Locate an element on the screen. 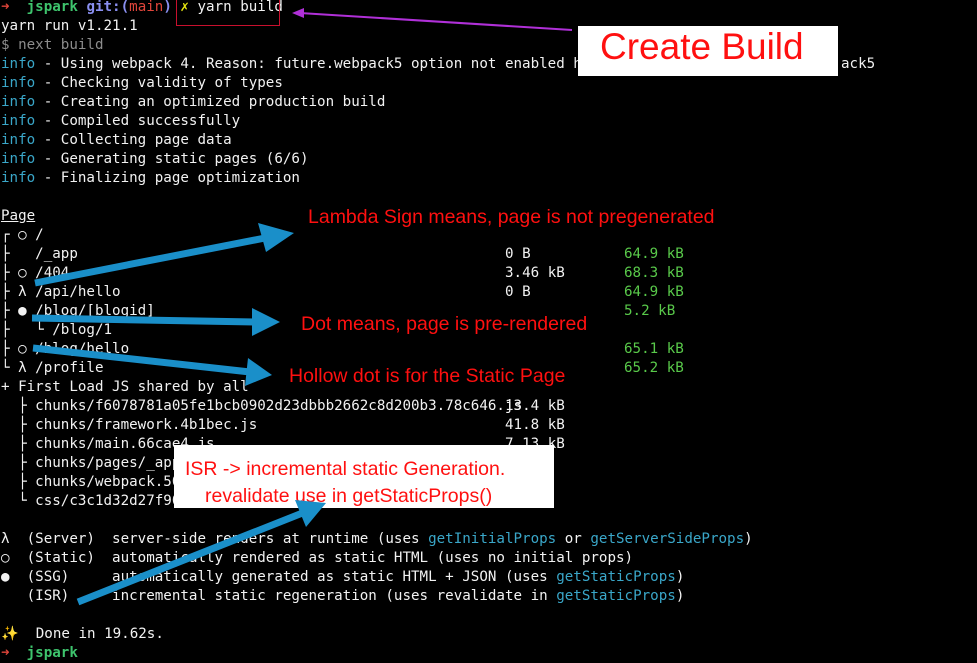 This screenshot has width=977, height=663. shared-js-header: + First Load JS shared by all is located at coordinates (125, 387).